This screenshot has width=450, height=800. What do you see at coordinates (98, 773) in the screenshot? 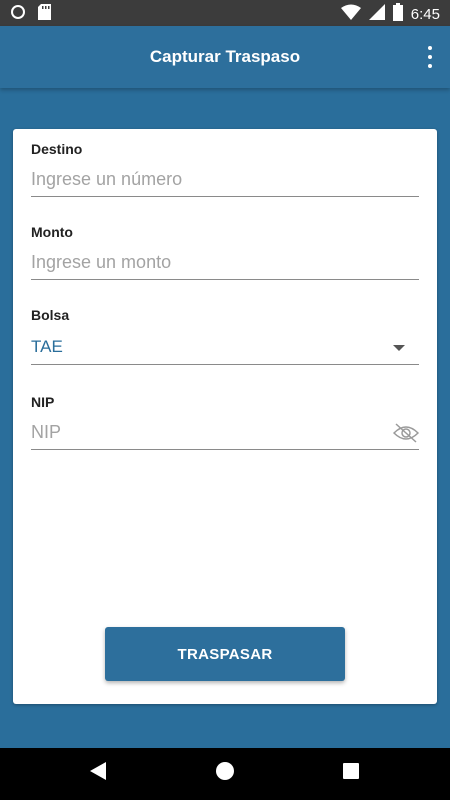
I see `back-icon` at bounding box center [98, 773].